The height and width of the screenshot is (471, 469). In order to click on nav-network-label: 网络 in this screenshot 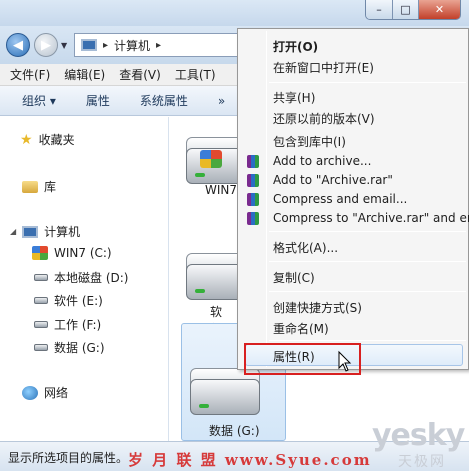, I will do `click(56, 393)`.